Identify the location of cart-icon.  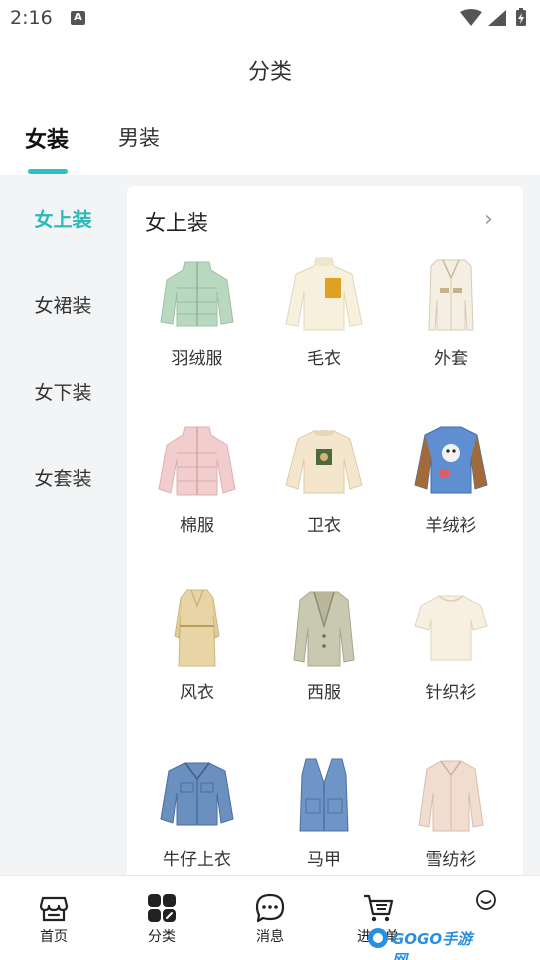
(379, 908).